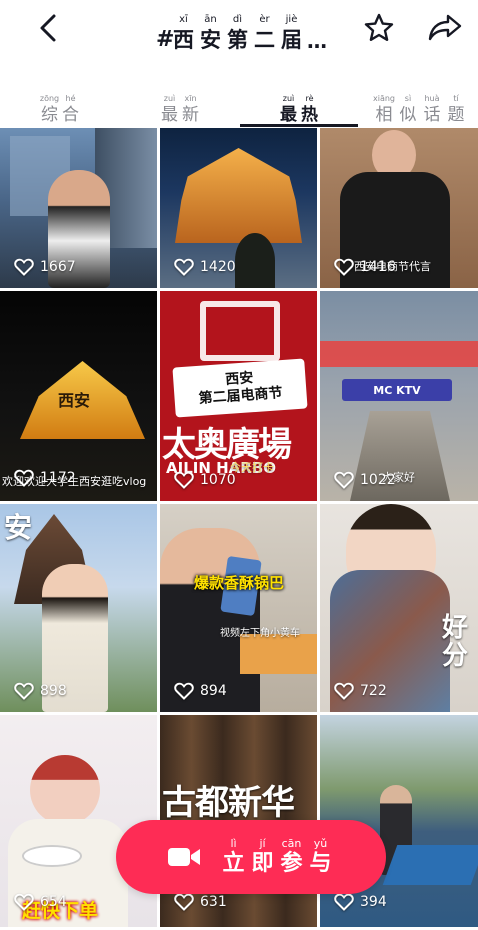  I want to click on event-banner: 西安 第二届电商节, so click(240, 388).